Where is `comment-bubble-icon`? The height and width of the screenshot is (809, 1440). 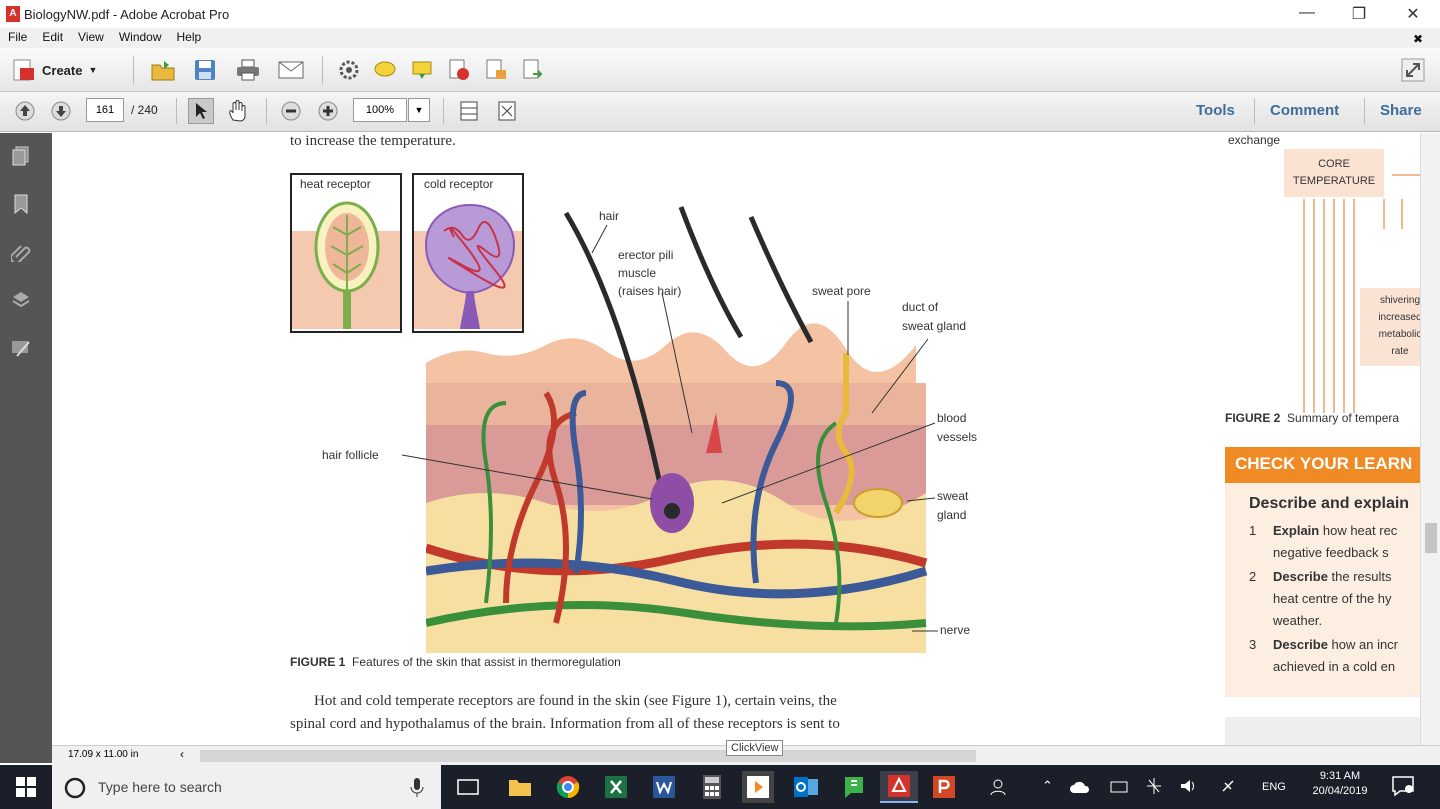 comment-bubble-icon is located at coordinates (385, 70).